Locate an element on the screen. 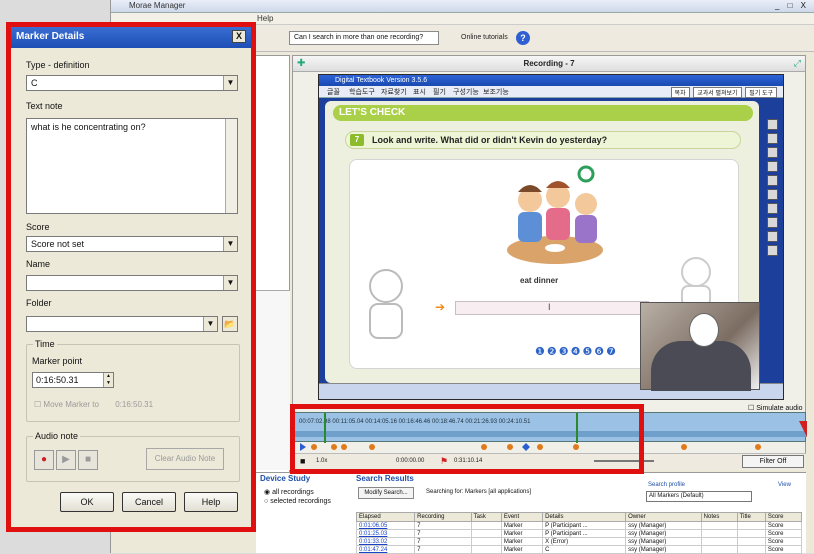  search-profile-combo: All Markers (Default) is located at coordinates (699, 496).